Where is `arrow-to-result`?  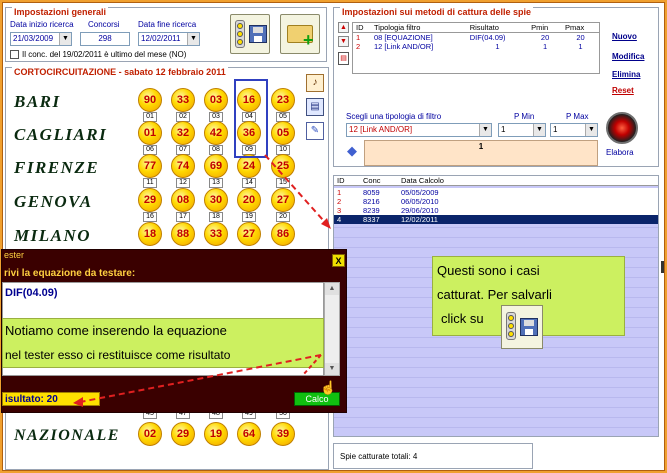
arrow-to-result is located at coordinates (198, 379).